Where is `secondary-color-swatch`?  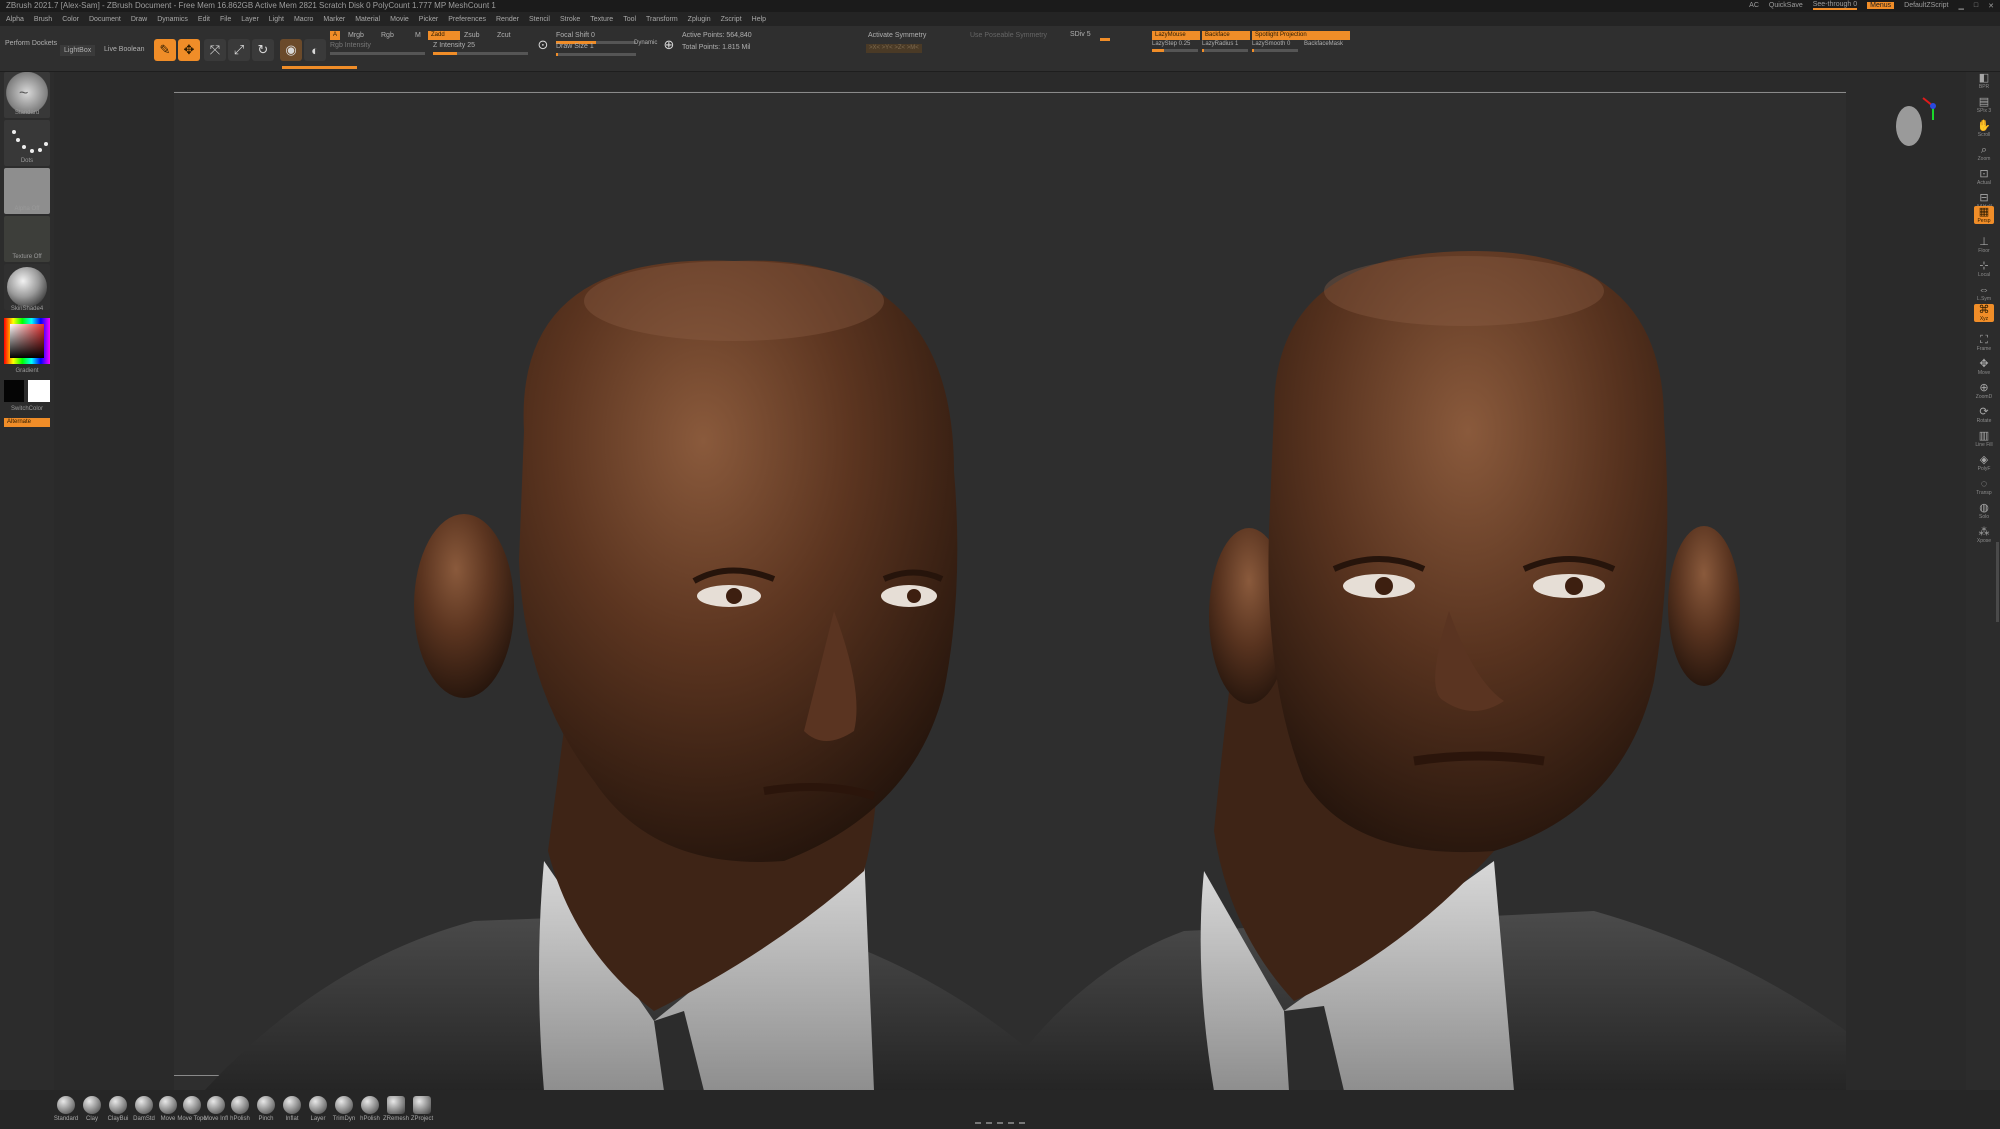 secondary-color-swatch is located at coordinates (14, 391).